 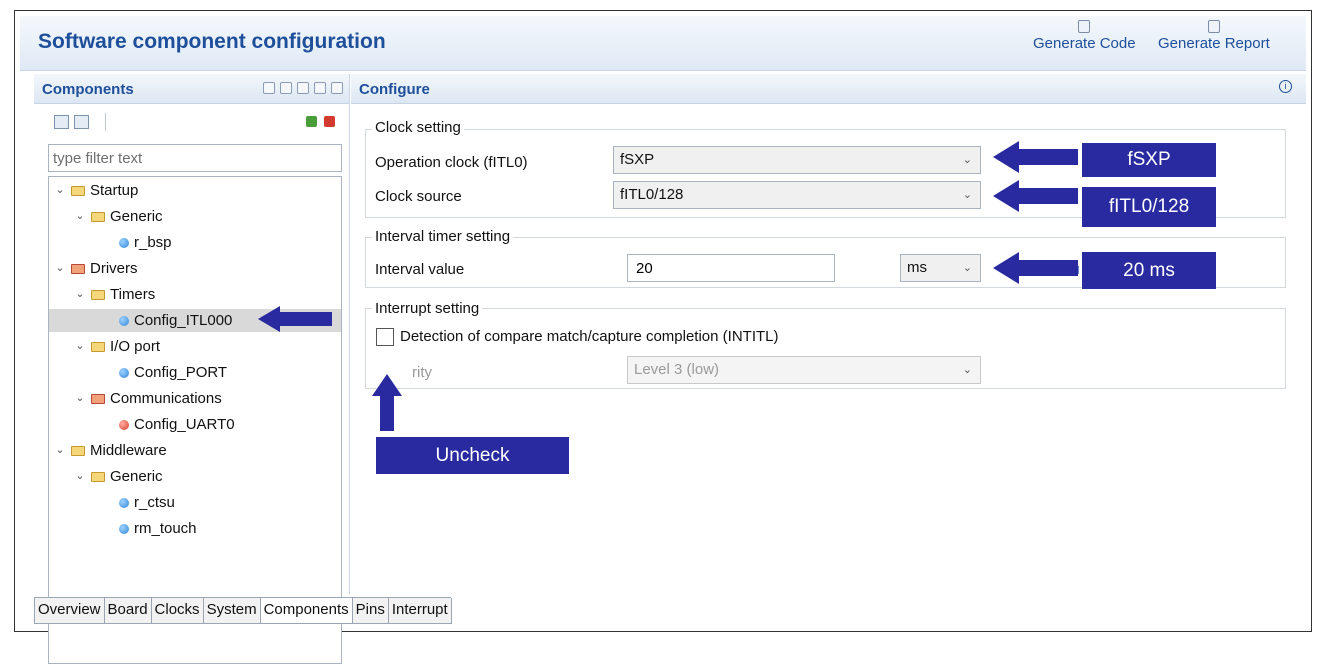 I want to click on generate-code-button: Generate Code, so click(x=1084, y=36).